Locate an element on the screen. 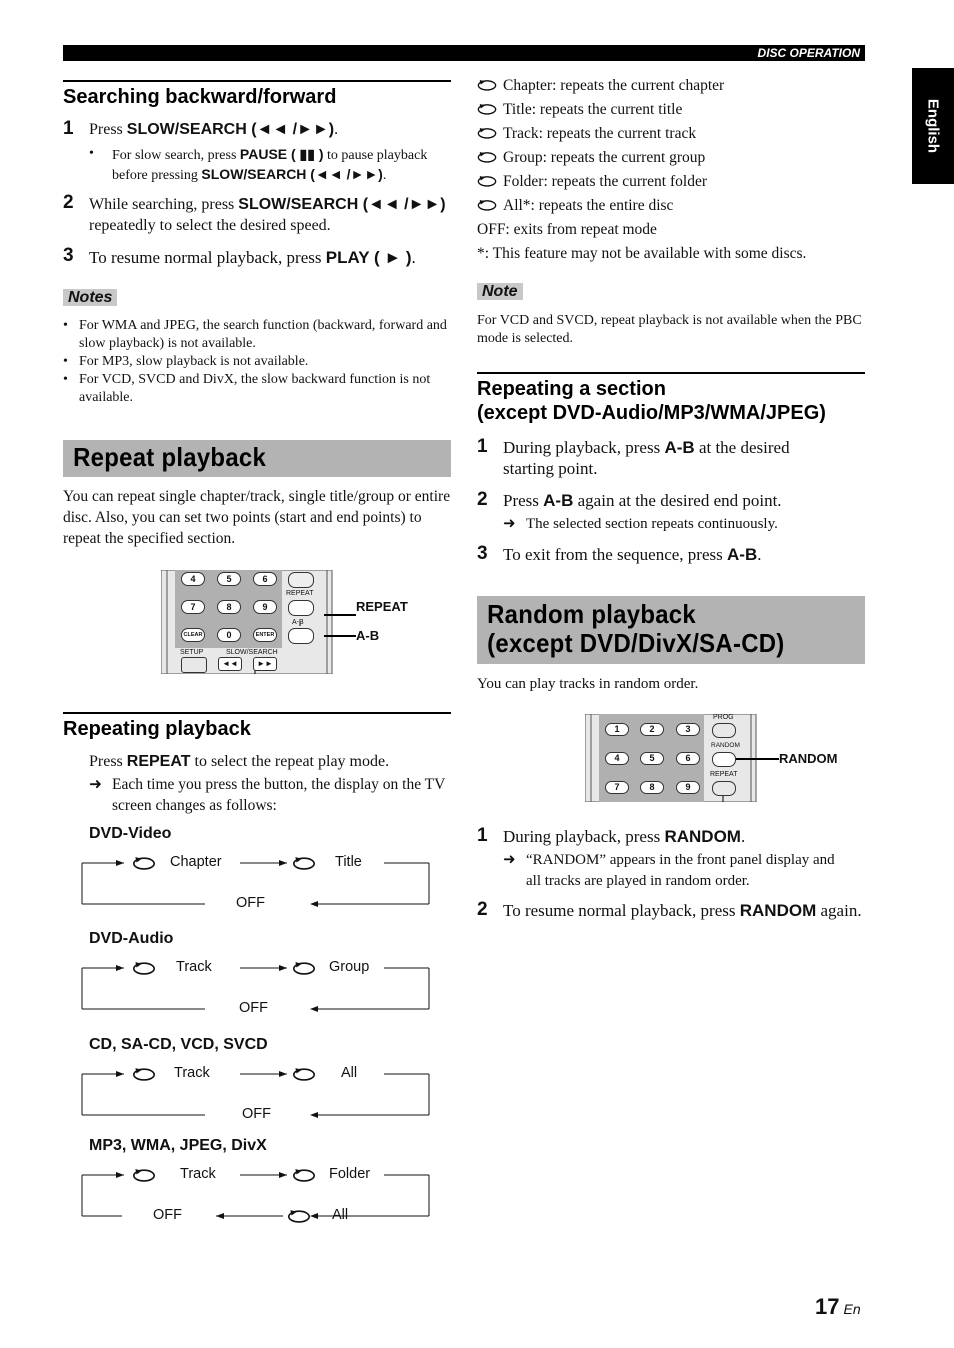 The image size is (954, 1348). remote-illustration-random: 123 456 789 PROG RANDOM REPEAT RANDOM is located at coordinates (714, 758).